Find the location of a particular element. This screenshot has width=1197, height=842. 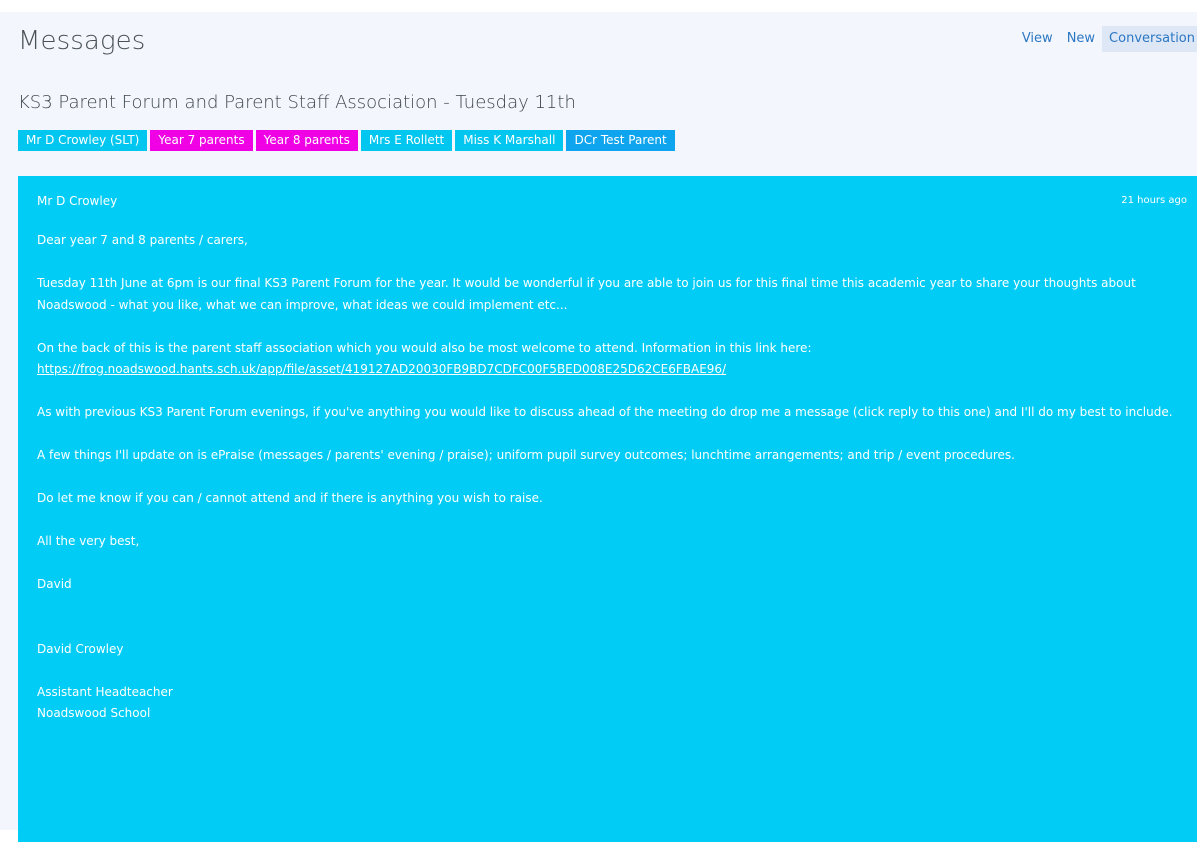

conversation-button: Conversation is located at coordinates (1149, 39).